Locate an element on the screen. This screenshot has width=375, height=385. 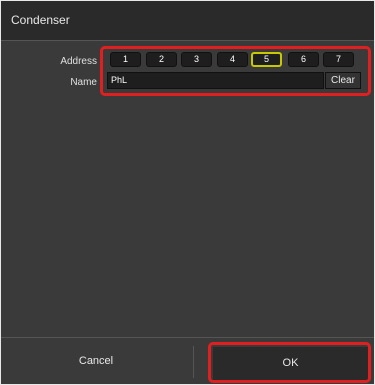
name-input: PhL is located at coordinates (215, 80).